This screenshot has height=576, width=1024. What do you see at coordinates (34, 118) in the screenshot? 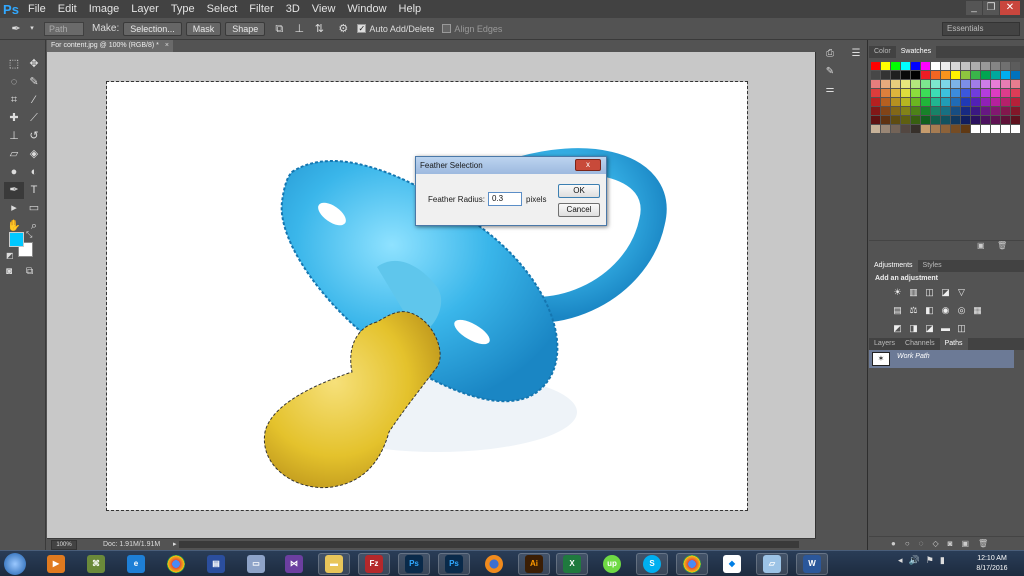
I see `brush-tool-icon: ⟋` at bounding box center [34, 118].